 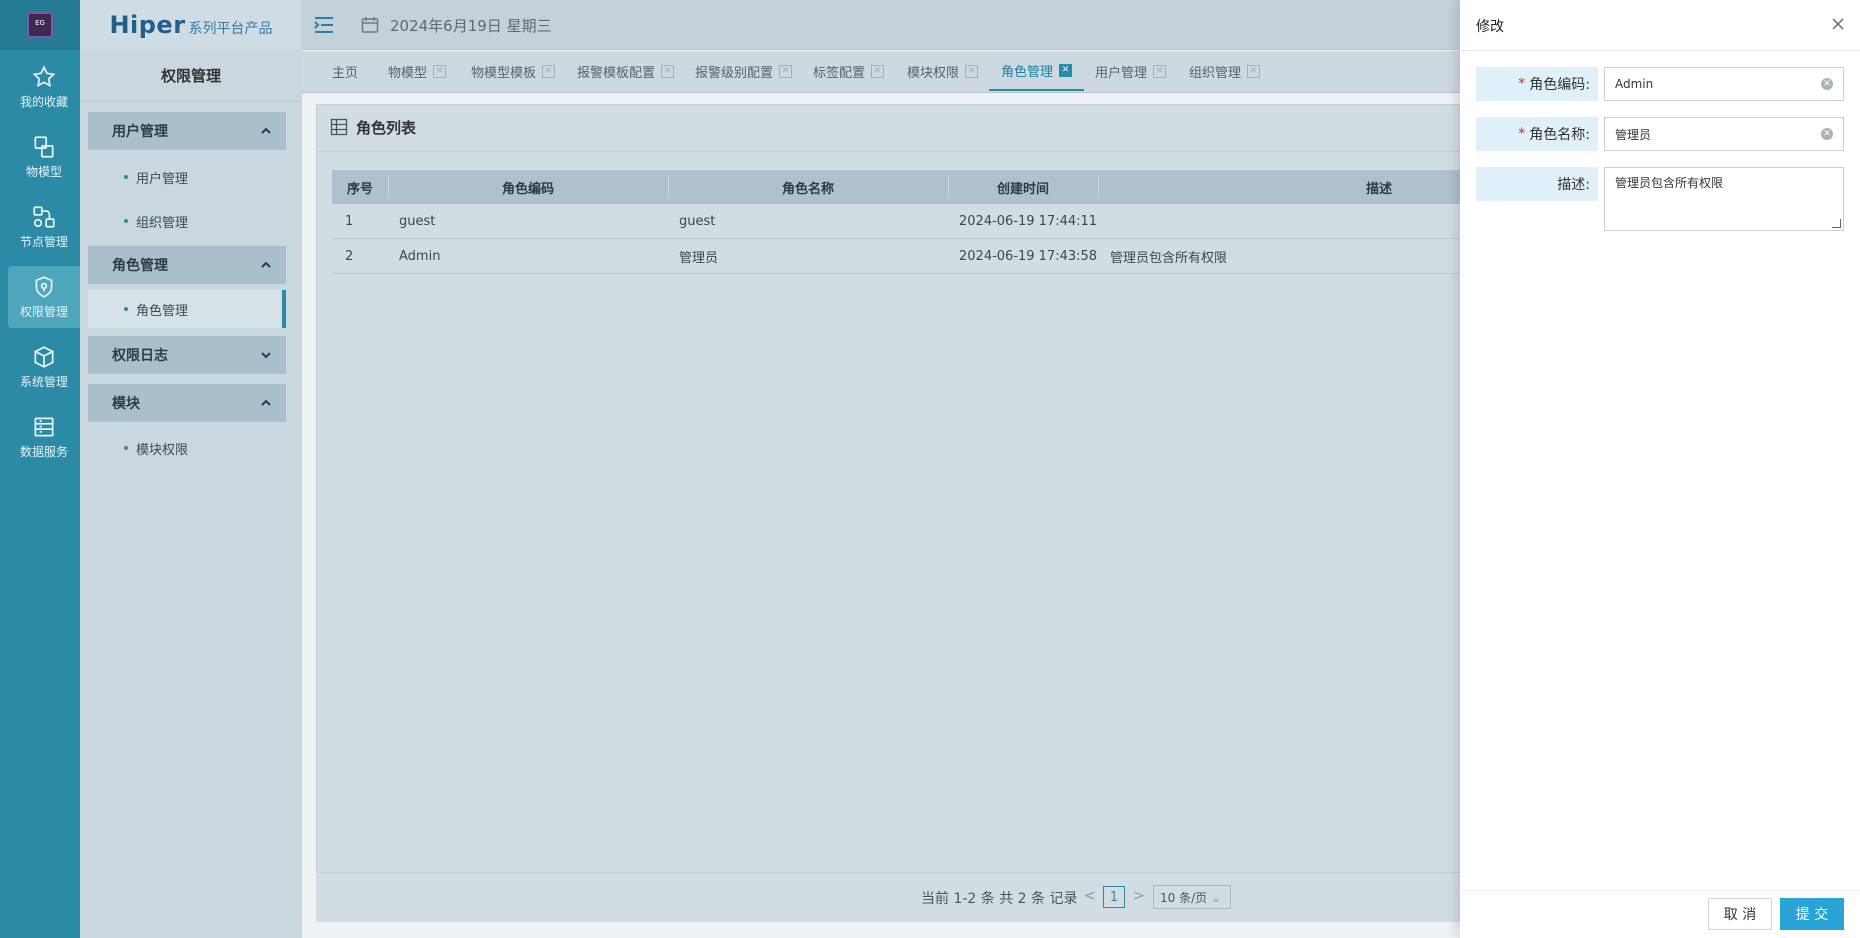 I want to click on current-date: 2024年6月19日 星期三, so click(x=471, y=26).